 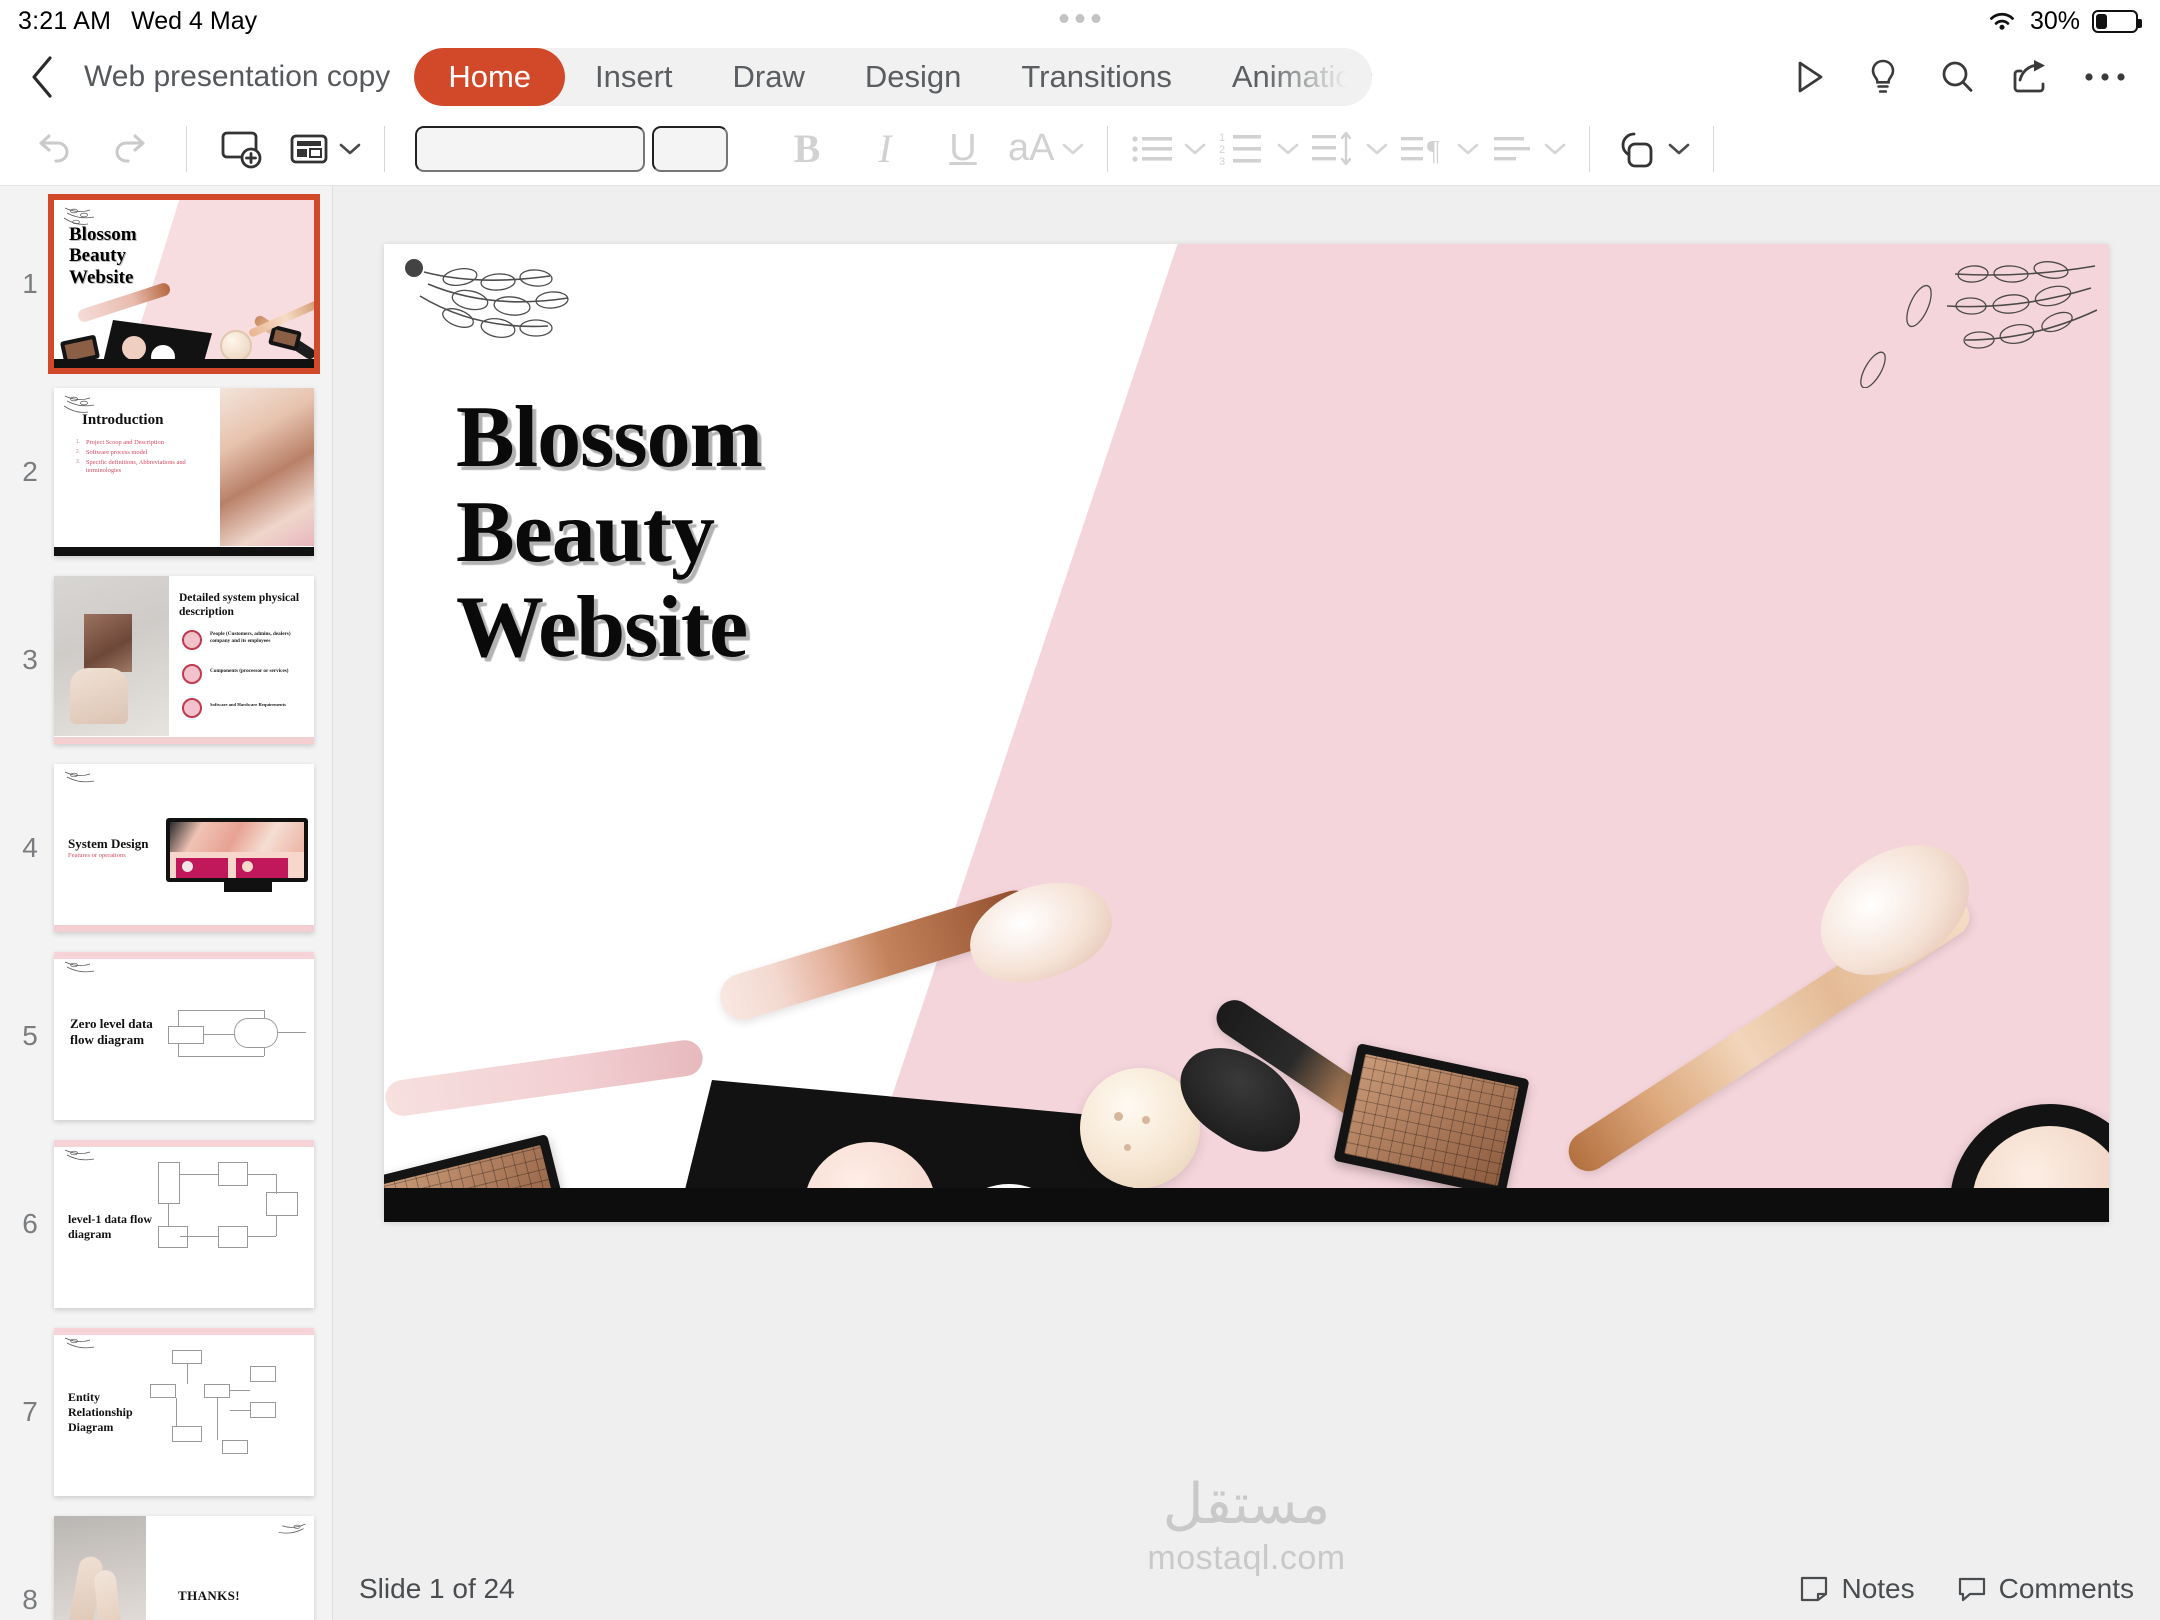 What do you see at coordinates (1073, 149) in the screenshot?
I see `text-format-chevron-down-icon` at bounding box center [1073, 149].